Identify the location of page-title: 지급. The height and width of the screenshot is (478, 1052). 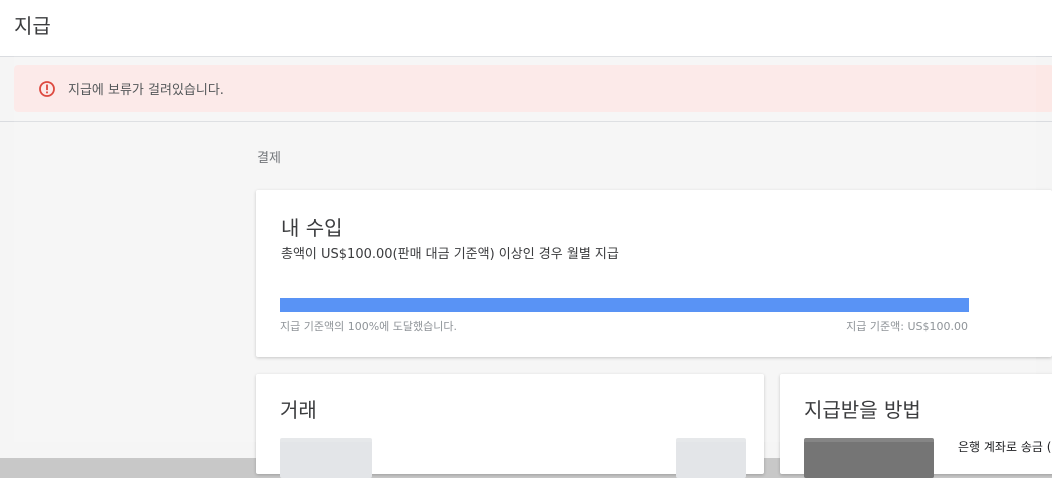
(32, 26).